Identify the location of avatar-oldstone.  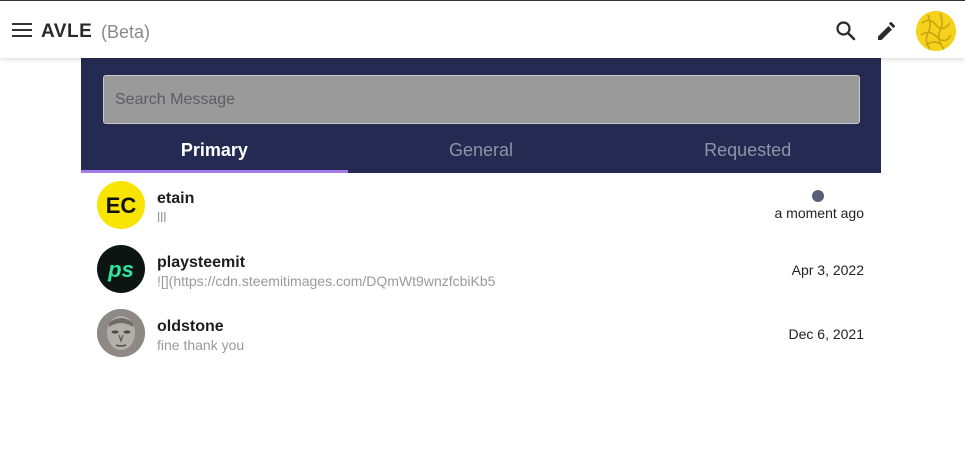
(121, 333).